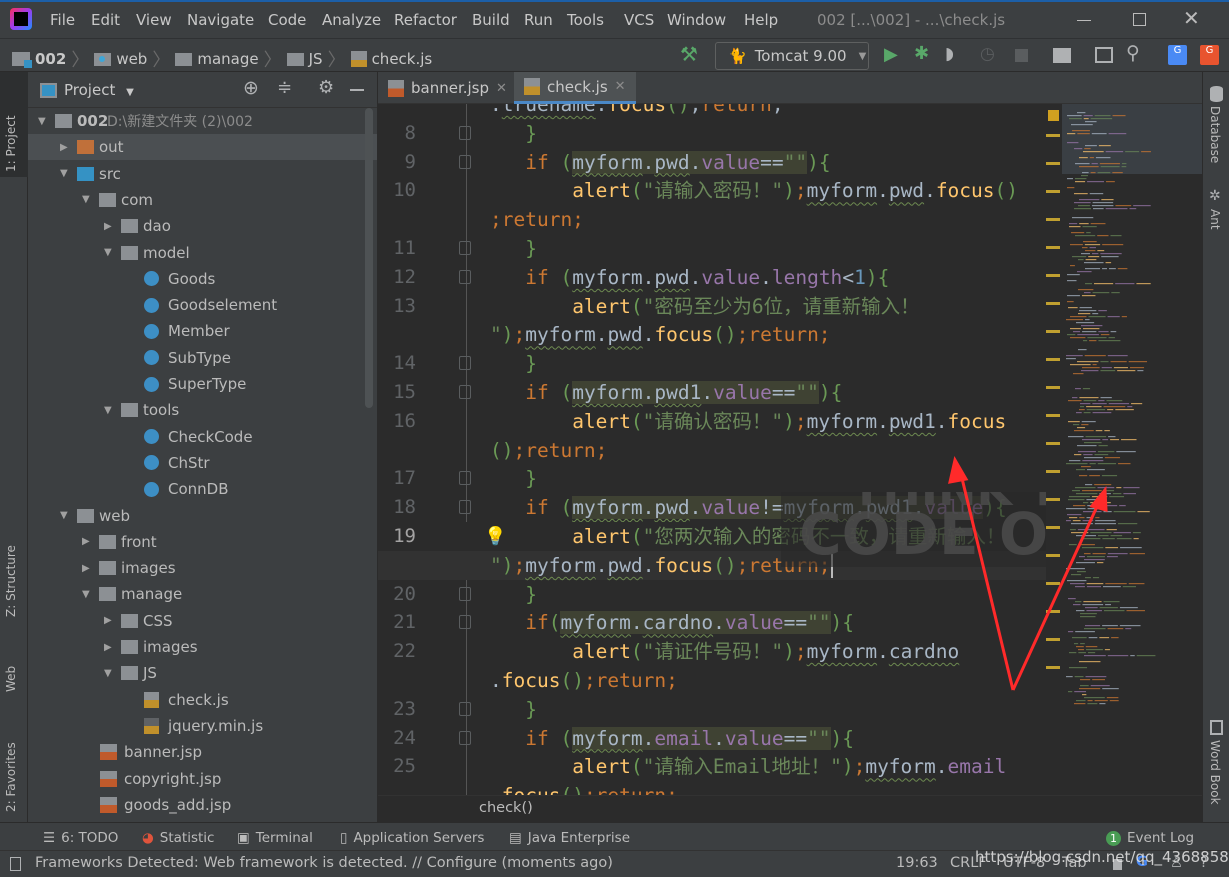 This screenshot has width=1229, height=877. What do you see at coordinates (62, 20) in the screenshot?
I see `menu-file: File` at bounding box center [62, 20].